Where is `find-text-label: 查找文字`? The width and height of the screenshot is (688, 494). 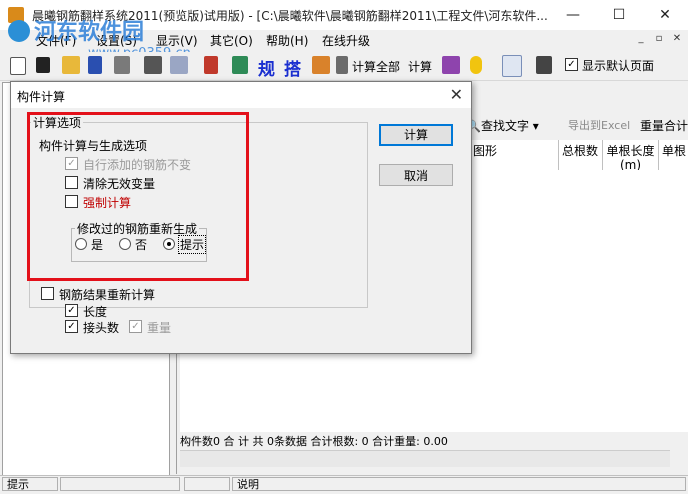
find-text-label: 查找文字 is located at coordinates (504, 126).